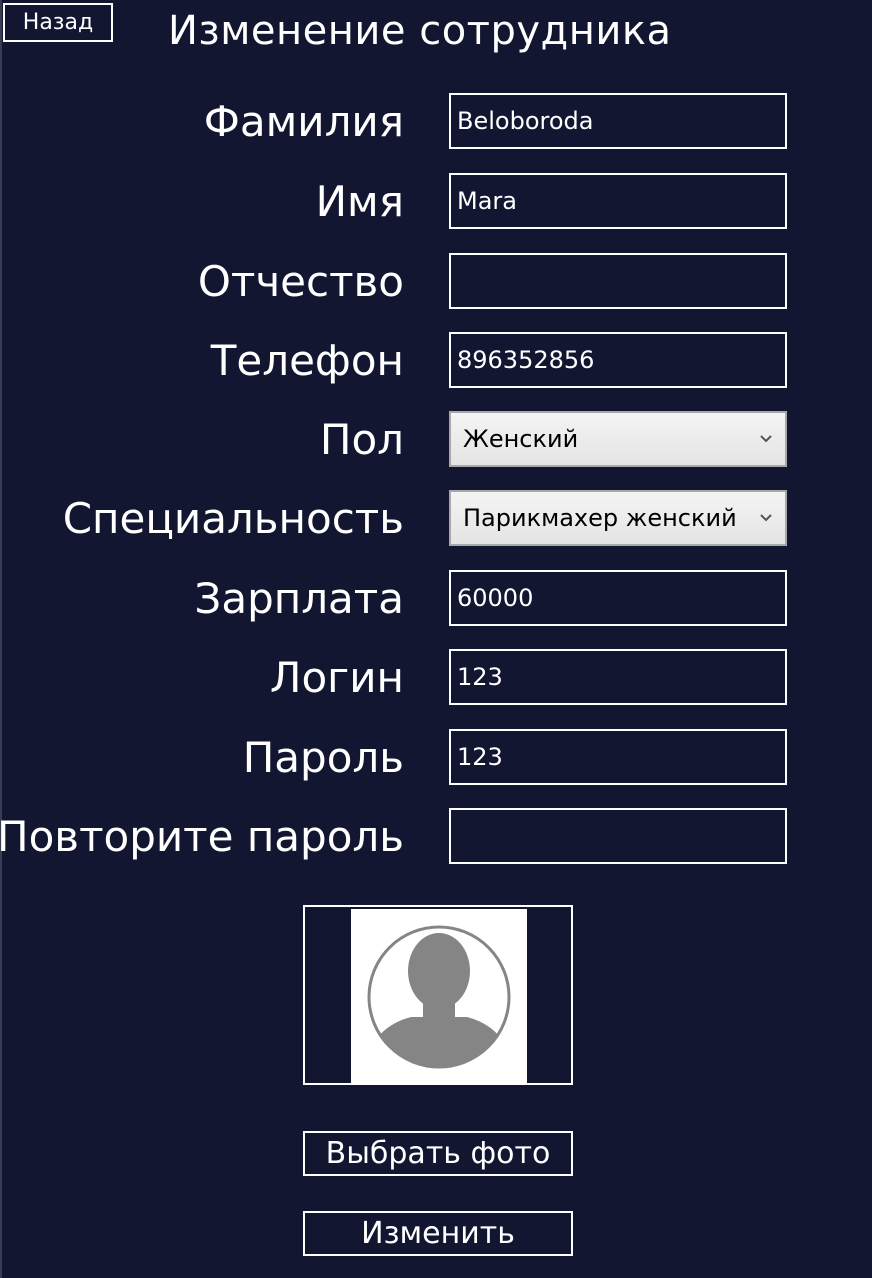 The image size is (872, 1278). Describe the element at coordinates (618, 677) in the screenshot. I see `login-input` at that location.